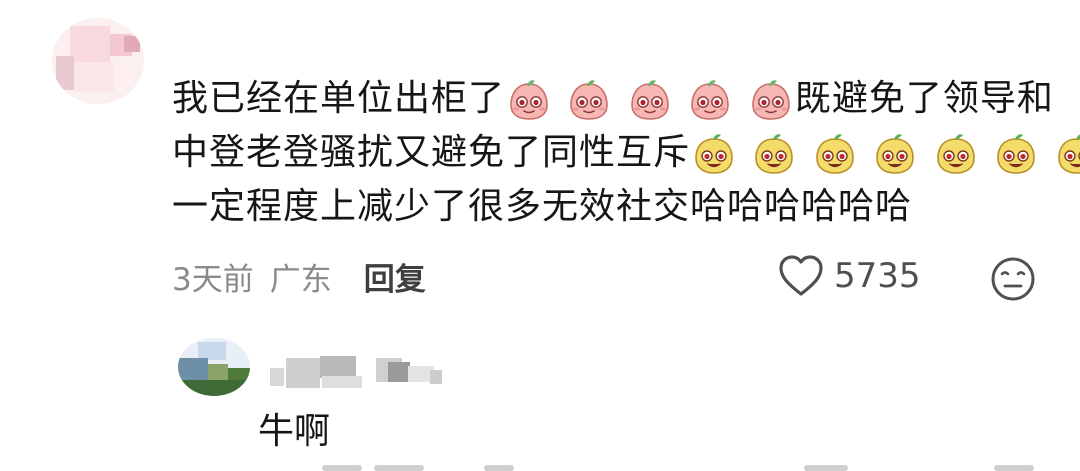 The width and height of the screenshot is (1080, 471). I want to click on comment-location: 广东, so click(300, 280).